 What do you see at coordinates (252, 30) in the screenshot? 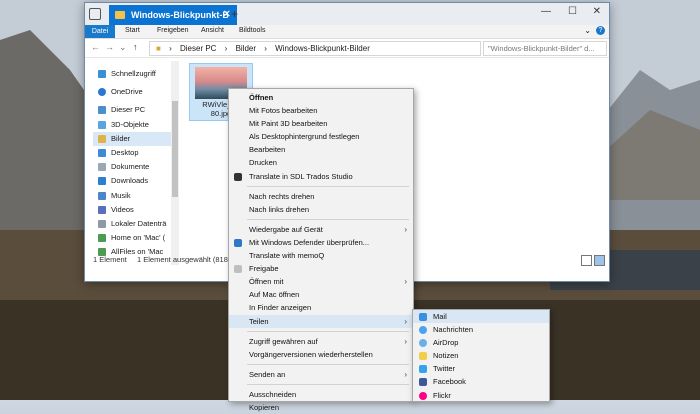
I see `tab-bildtools: Bildtools` at bounding box center [252, 30].